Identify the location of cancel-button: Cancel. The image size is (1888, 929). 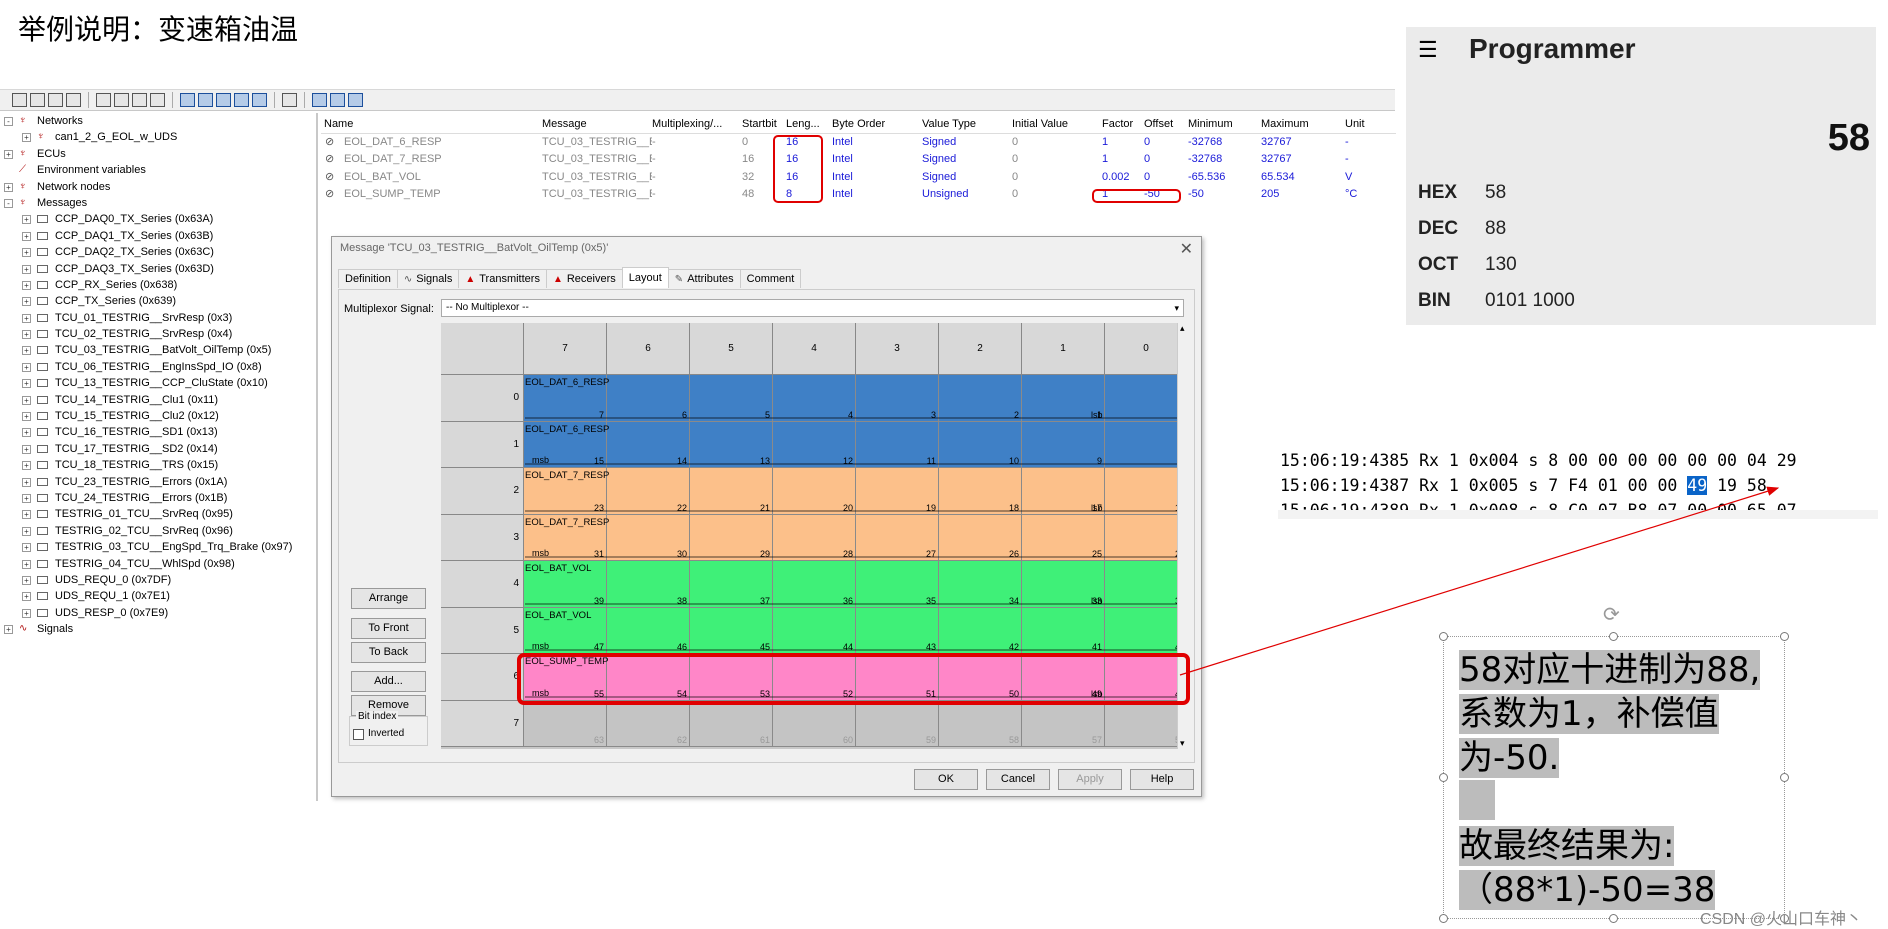
(1018, 779).